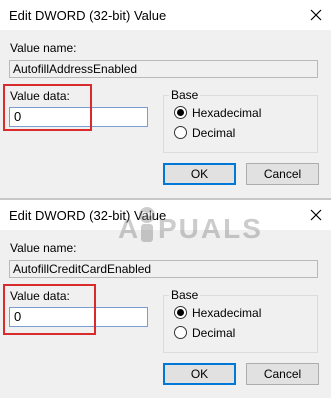  I want to click on value-name-field: AutofillCreditCardEnabled, so click(163, 269).